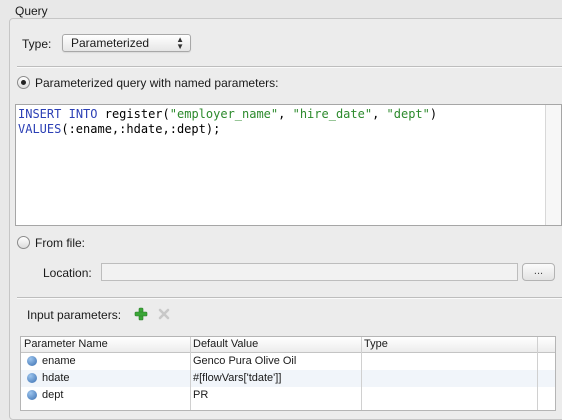 This screenshot has width=562, height=420. Describe the element at coordinates (53, 395) in the screenshot. I see `parameter-name-cell: dept` at that location.